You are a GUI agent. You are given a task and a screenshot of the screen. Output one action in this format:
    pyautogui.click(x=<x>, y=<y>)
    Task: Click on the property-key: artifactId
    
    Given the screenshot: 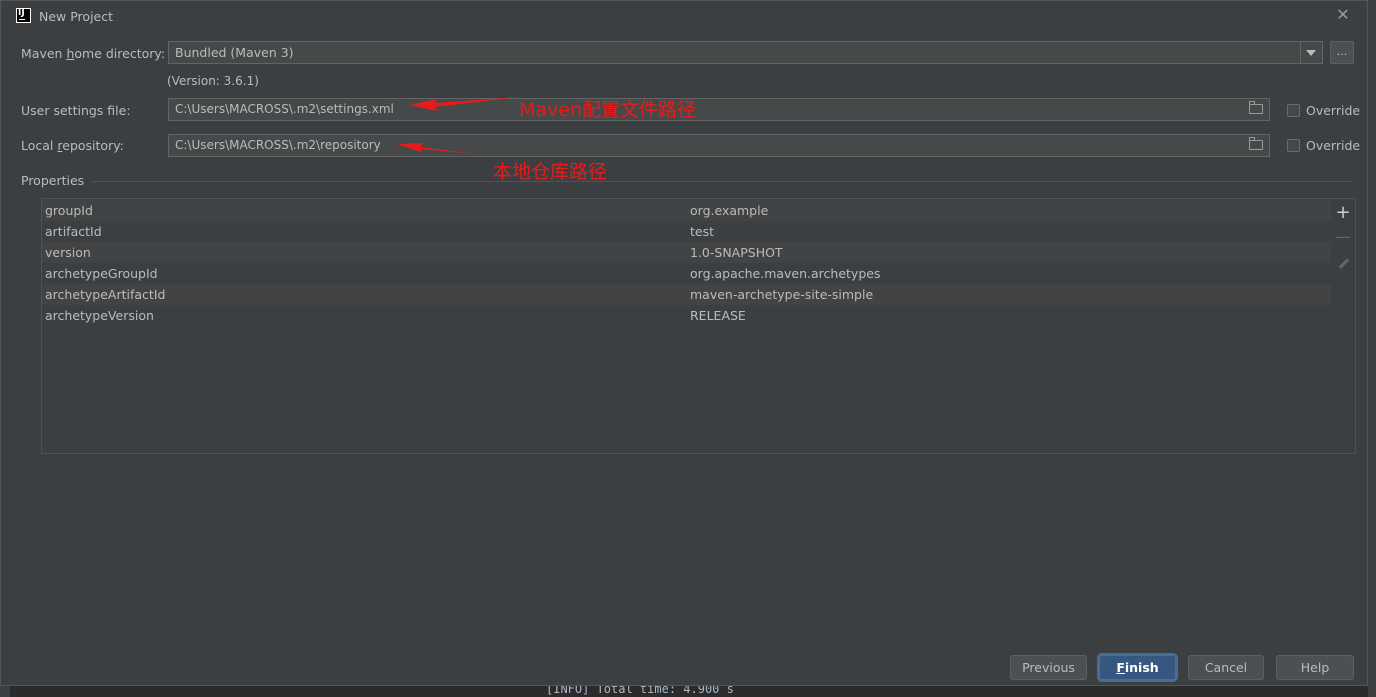 What is the action you would take?
    pyautogui.click(x=73, y=231)
    